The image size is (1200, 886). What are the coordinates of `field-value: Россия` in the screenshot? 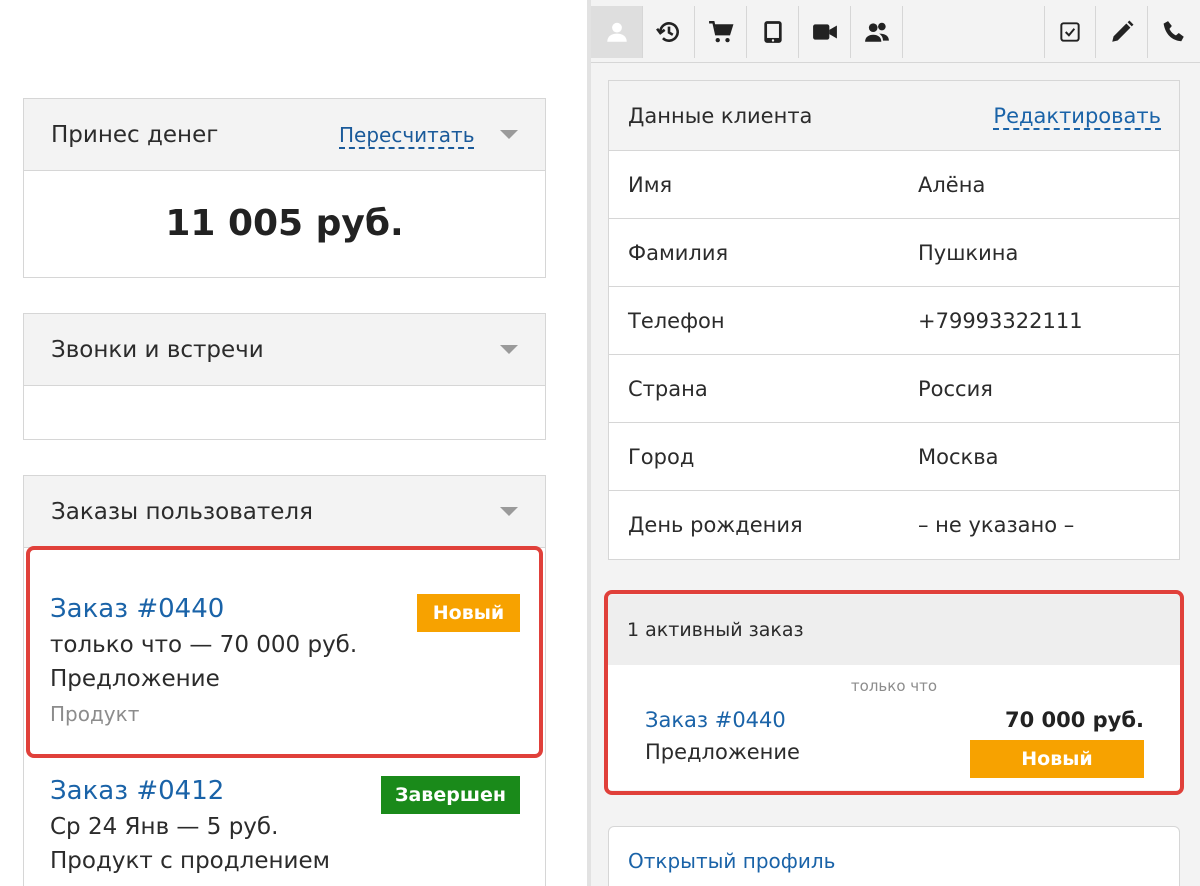 It's located at (955, 389).